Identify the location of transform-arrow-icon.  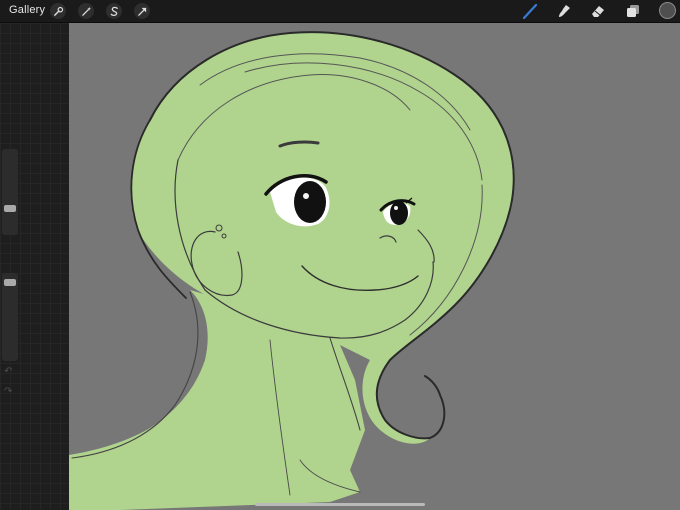
(142, 11).